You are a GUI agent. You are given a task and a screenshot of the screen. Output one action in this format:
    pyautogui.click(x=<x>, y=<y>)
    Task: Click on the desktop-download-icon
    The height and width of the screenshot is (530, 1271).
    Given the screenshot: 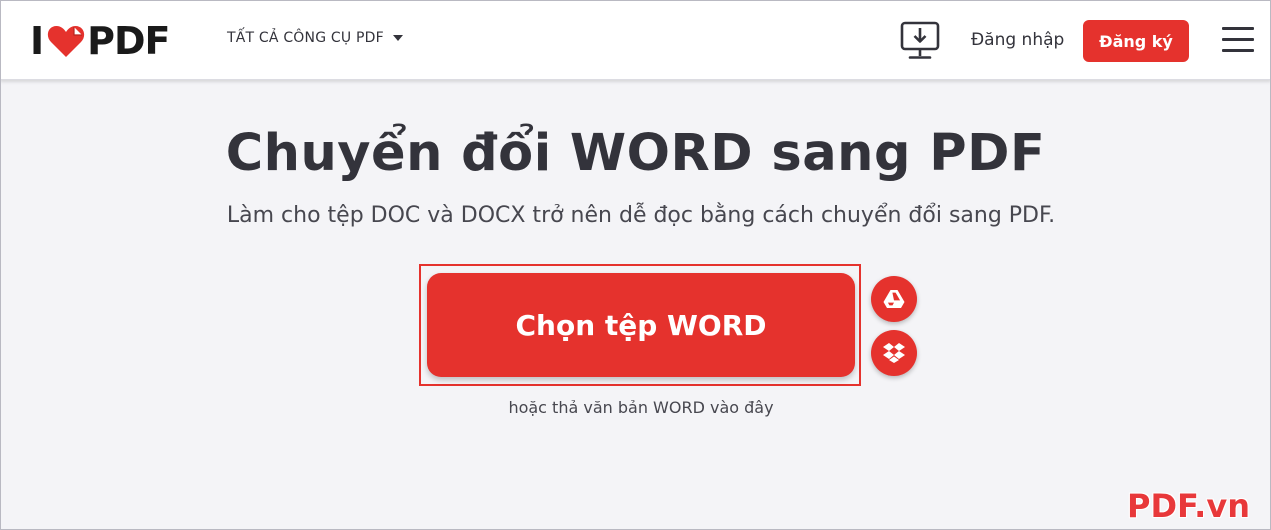 What is the action you would take?
    pyautogui.click(x=920, y=40)
    